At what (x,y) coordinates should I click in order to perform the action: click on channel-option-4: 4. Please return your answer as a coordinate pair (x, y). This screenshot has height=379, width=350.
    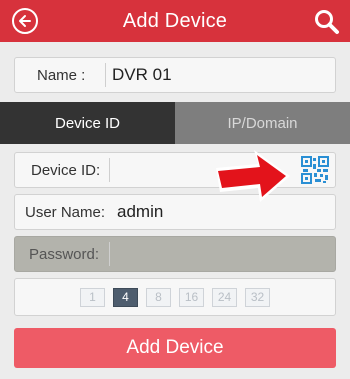
    Looking at the image, I should click on (125, 297).